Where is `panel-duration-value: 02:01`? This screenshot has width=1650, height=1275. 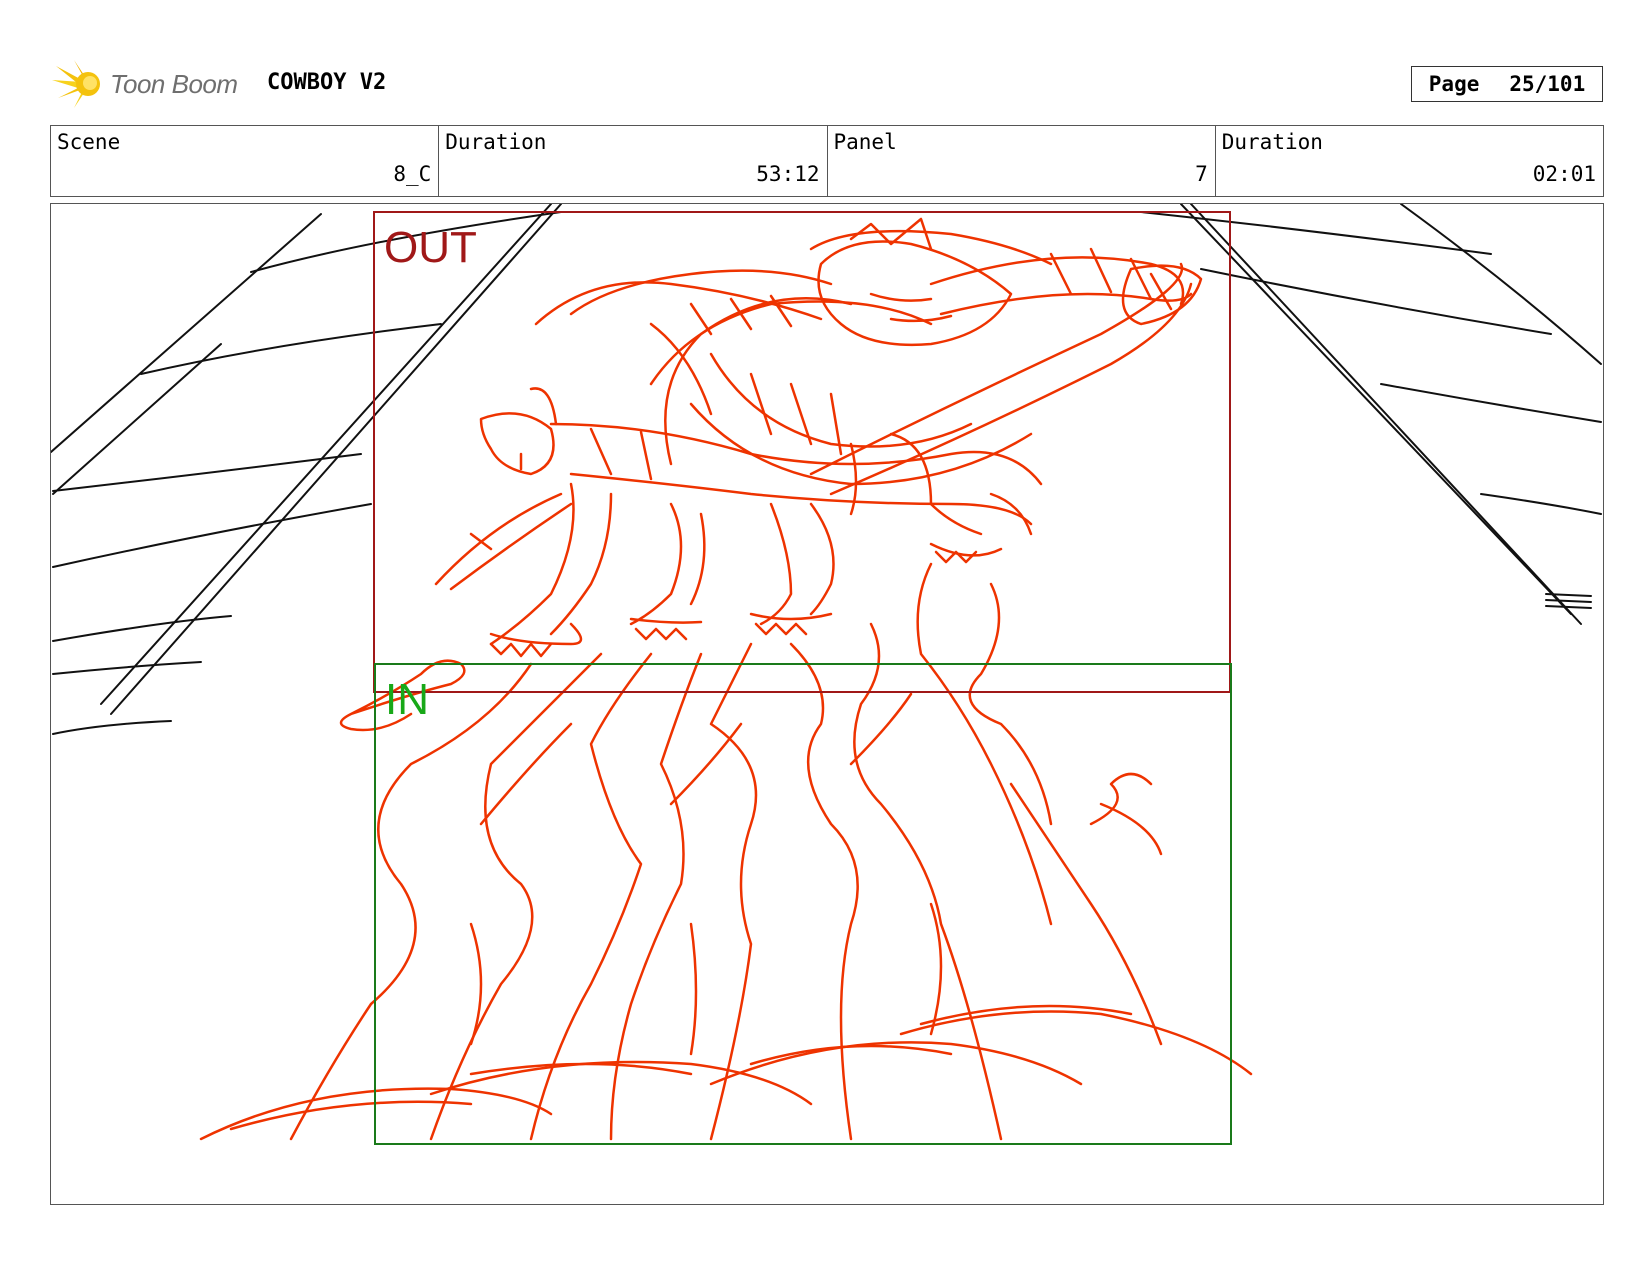 panel-duration-value: 02:01 is located at coordinates (1564, 174).